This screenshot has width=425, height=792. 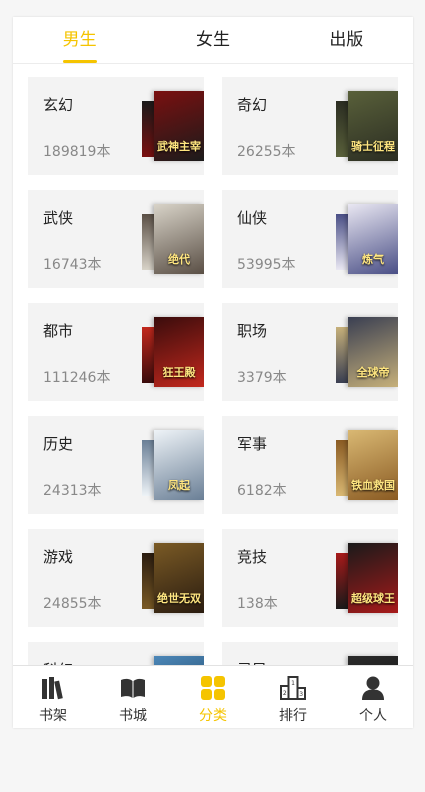 I want to click on category-book-count: 53995本, so click(x=266, y=265).